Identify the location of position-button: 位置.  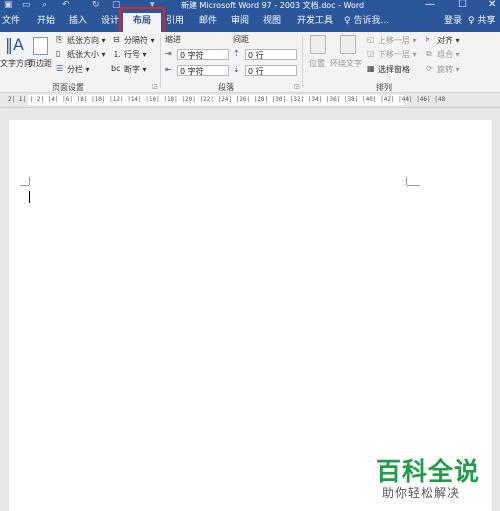
(317, 63).